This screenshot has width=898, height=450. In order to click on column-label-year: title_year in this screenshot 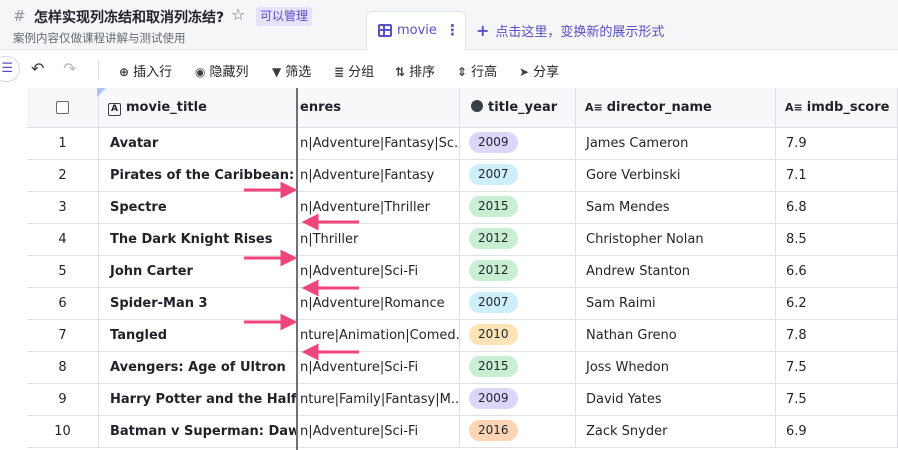, I will do `click(523, 107)`.